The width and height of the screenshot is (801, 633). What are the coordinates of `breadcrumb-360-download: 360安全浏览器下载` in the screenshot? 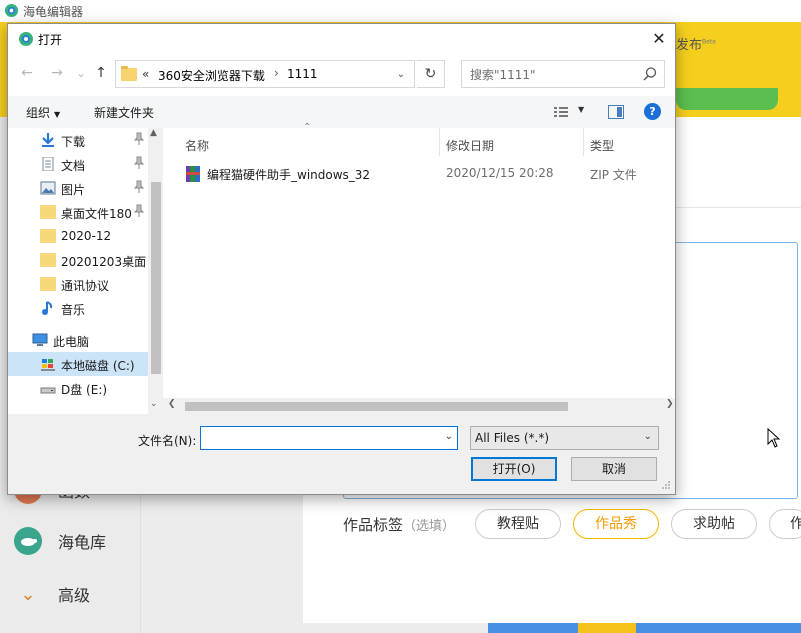 It's located at (211, 75).